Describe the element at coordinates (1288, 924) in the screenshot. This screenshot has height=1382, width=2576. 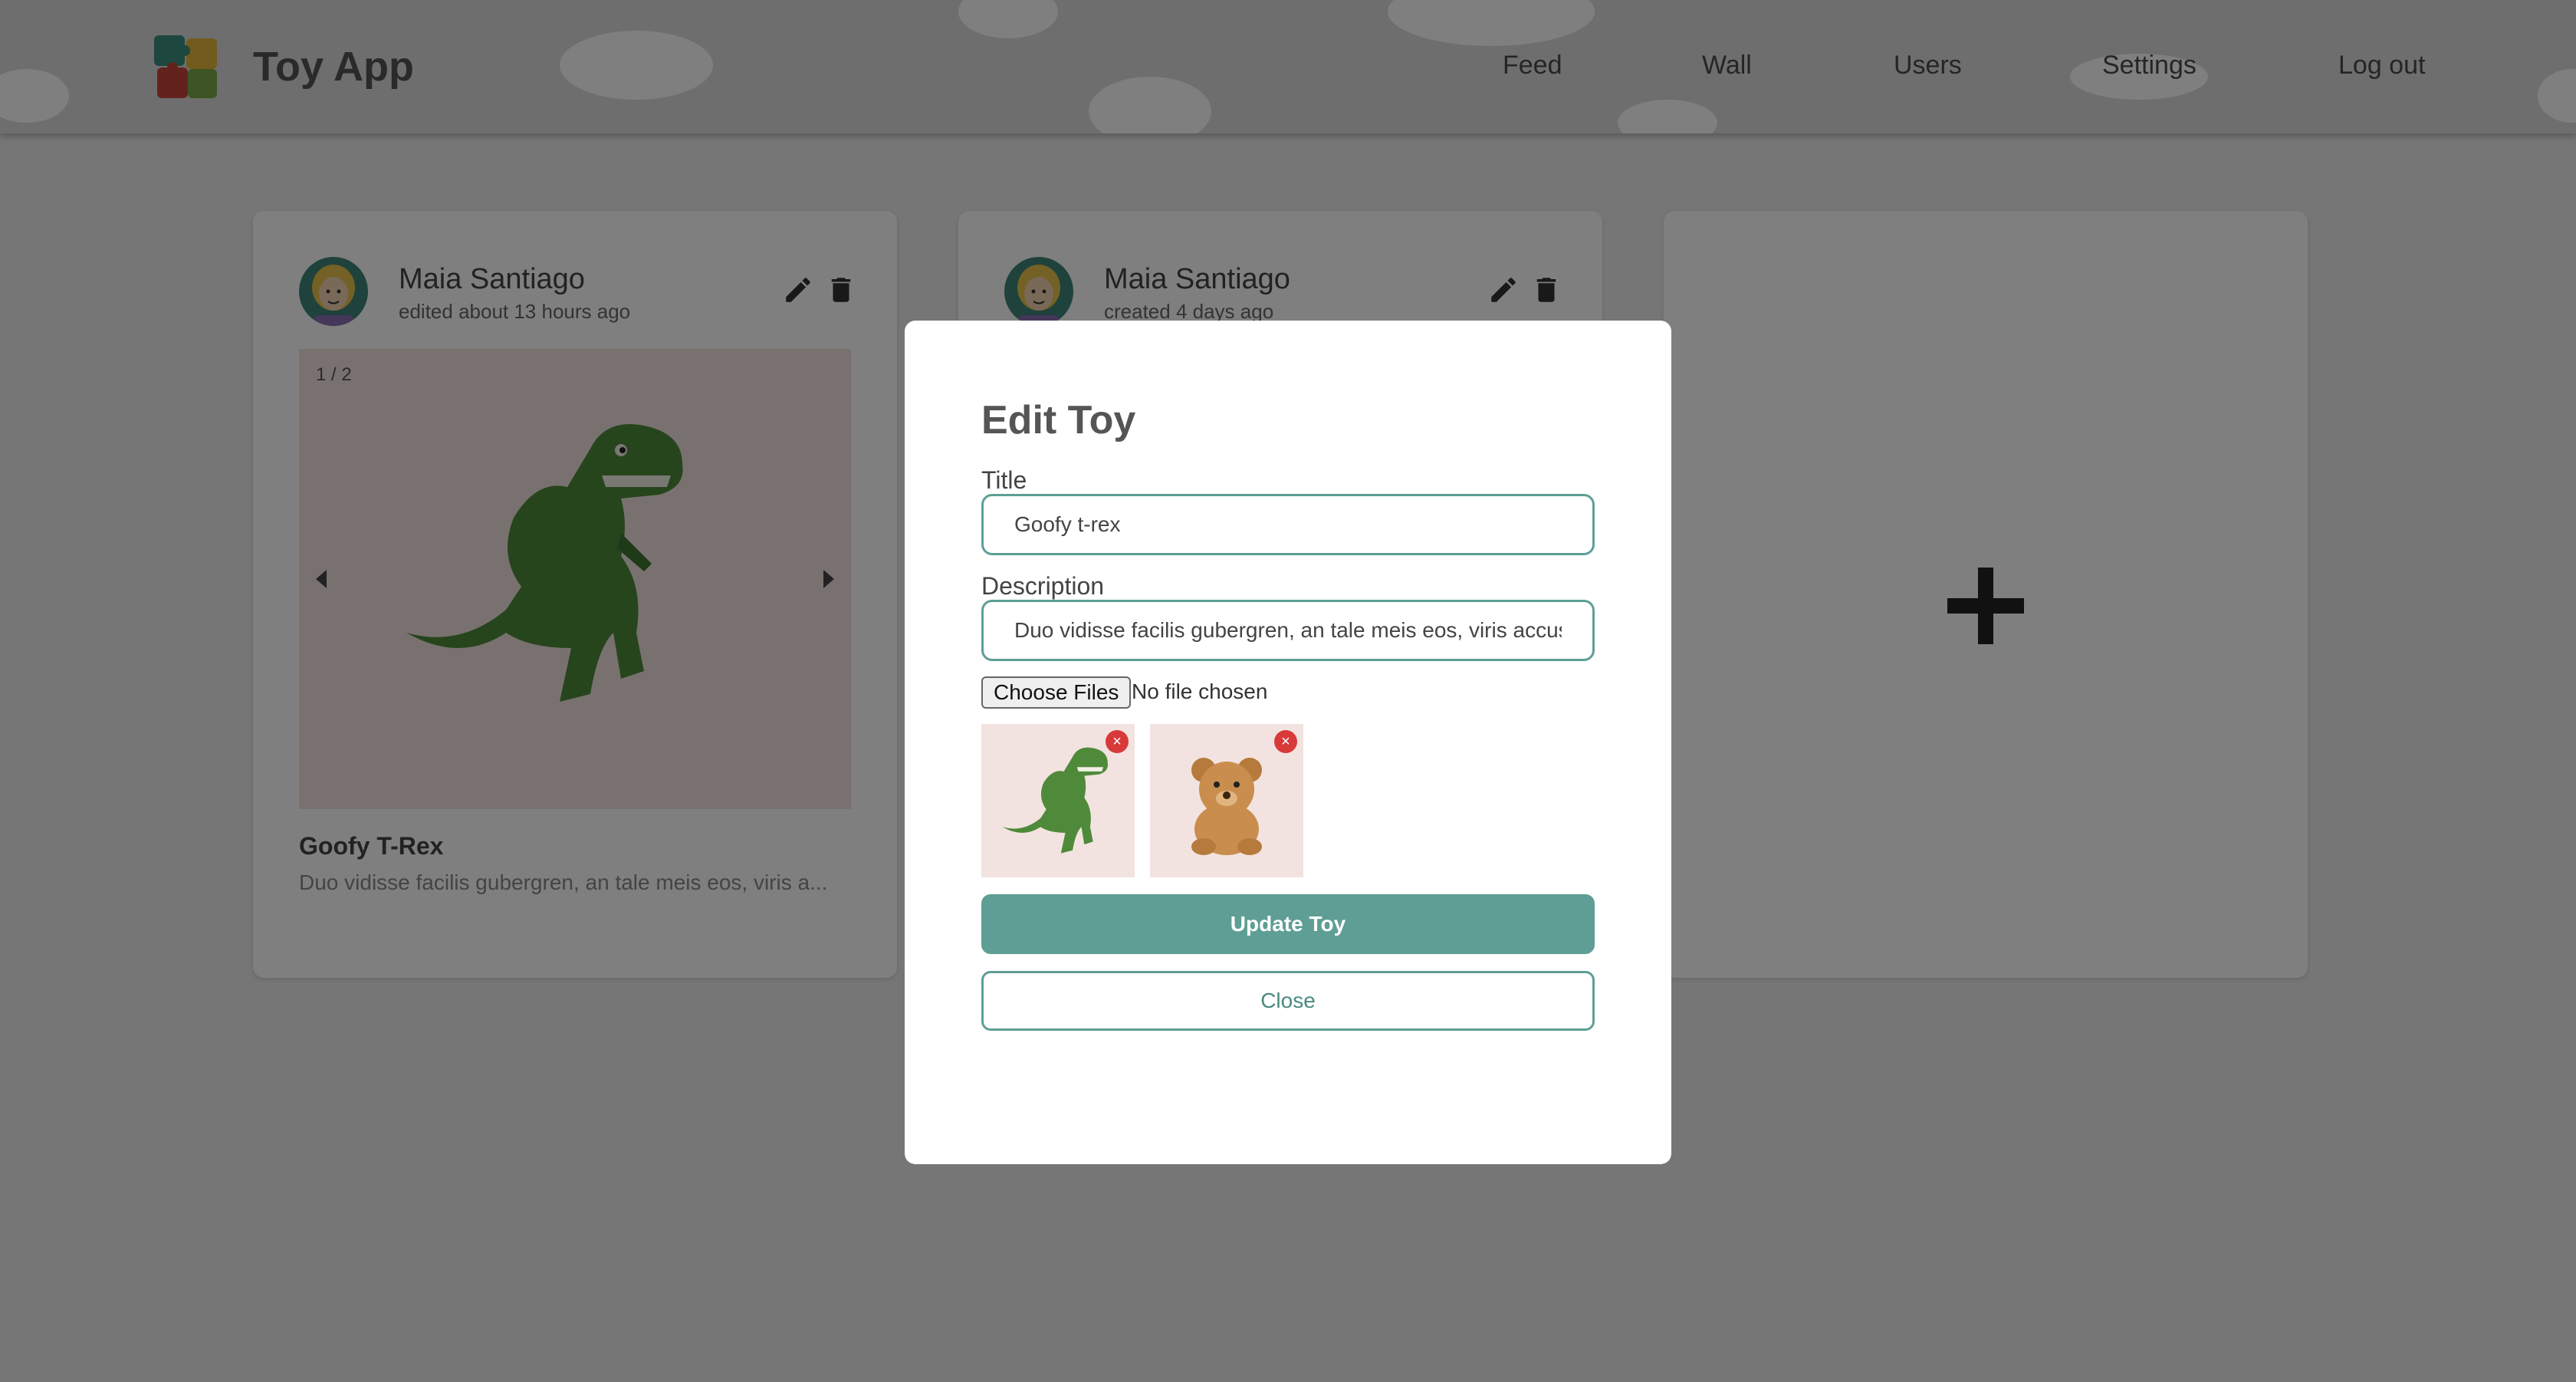
I see `update-toy-button: Update Toy` at that location.